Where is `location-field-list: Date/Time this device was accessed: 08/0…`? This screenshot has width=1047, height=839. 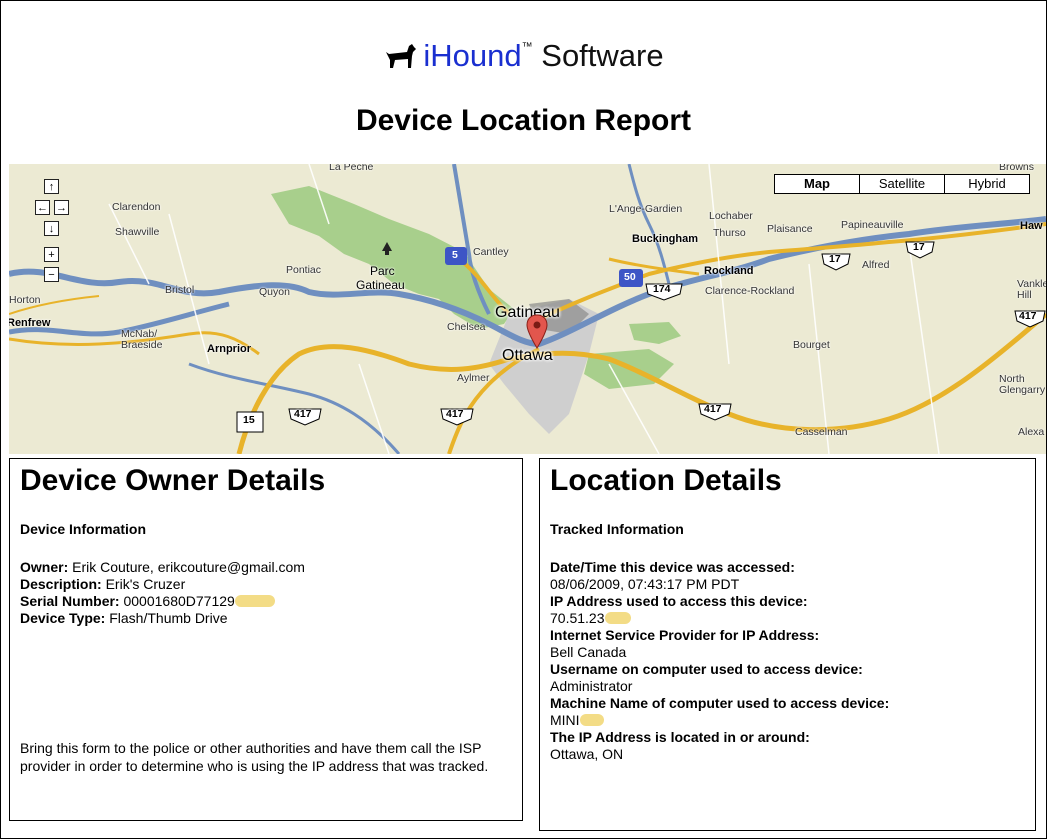
location-field-list: Date/Time this device was accessed: 08/0… is located at coordinates (787, 661).